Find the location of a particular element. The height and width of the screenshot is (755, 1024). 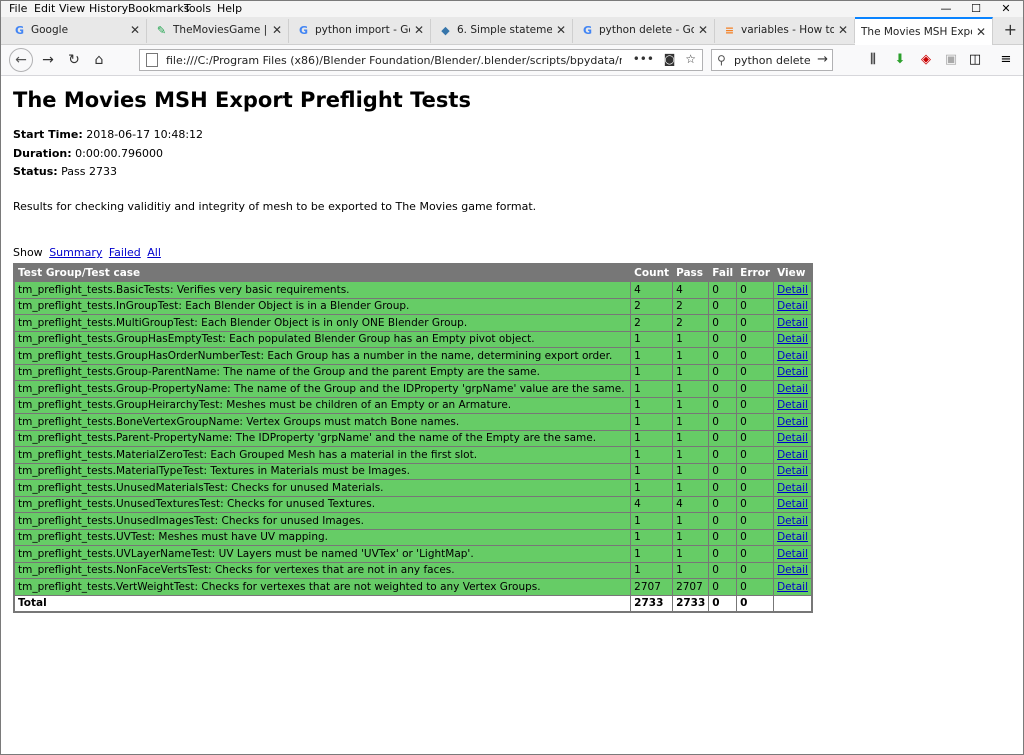

menu-edit: Edit is located at coordinates (44, 8).